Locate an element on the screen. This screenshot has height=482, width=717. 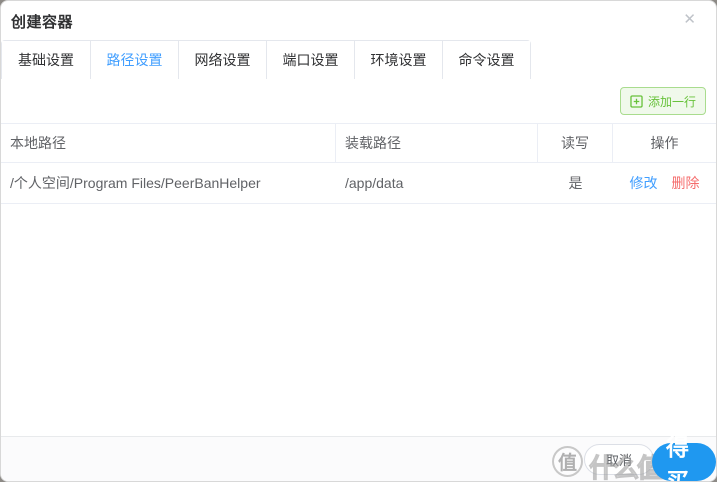
dialog-title: 创建容器 is located at coordinates (42, 22).